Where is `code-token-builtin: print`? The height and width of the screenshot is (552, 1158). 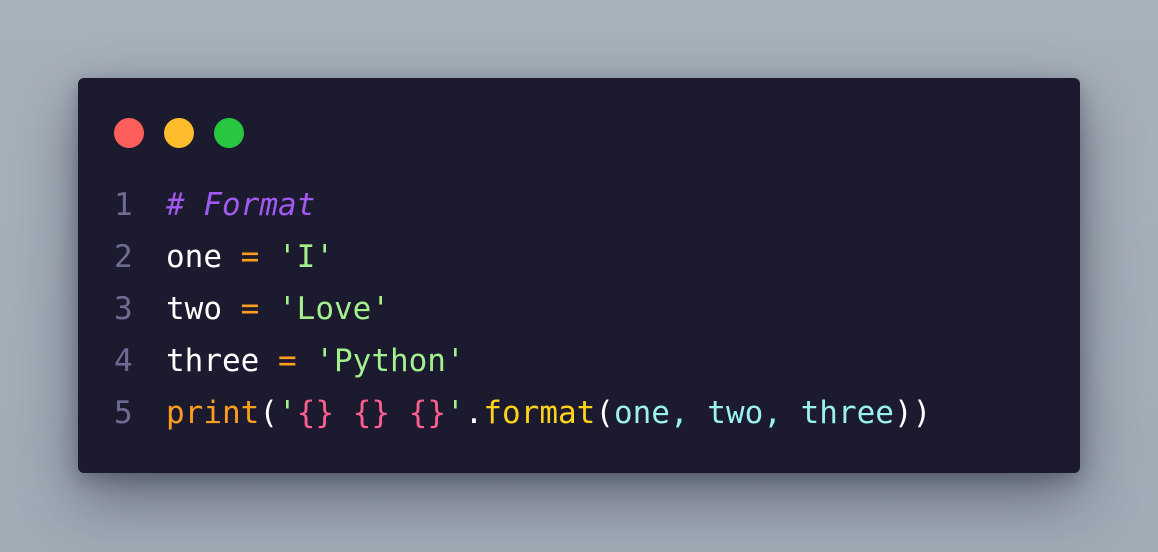
code-token-builtin: print is located at coordinates (213, 413).